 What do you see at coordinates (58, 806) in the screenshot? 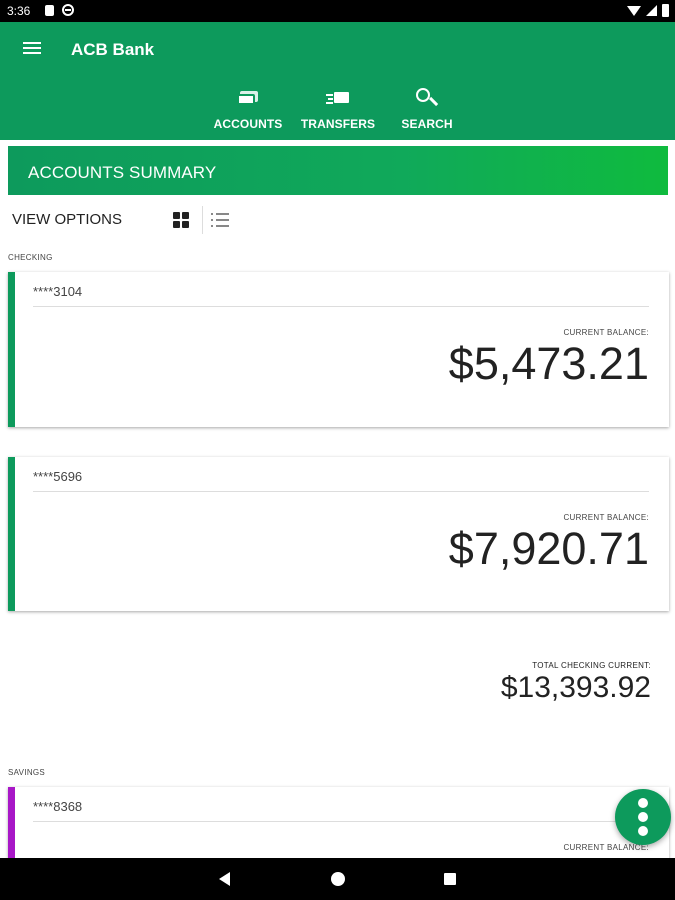
I see `account-number: ****8368` at bounding box center [58, 806].